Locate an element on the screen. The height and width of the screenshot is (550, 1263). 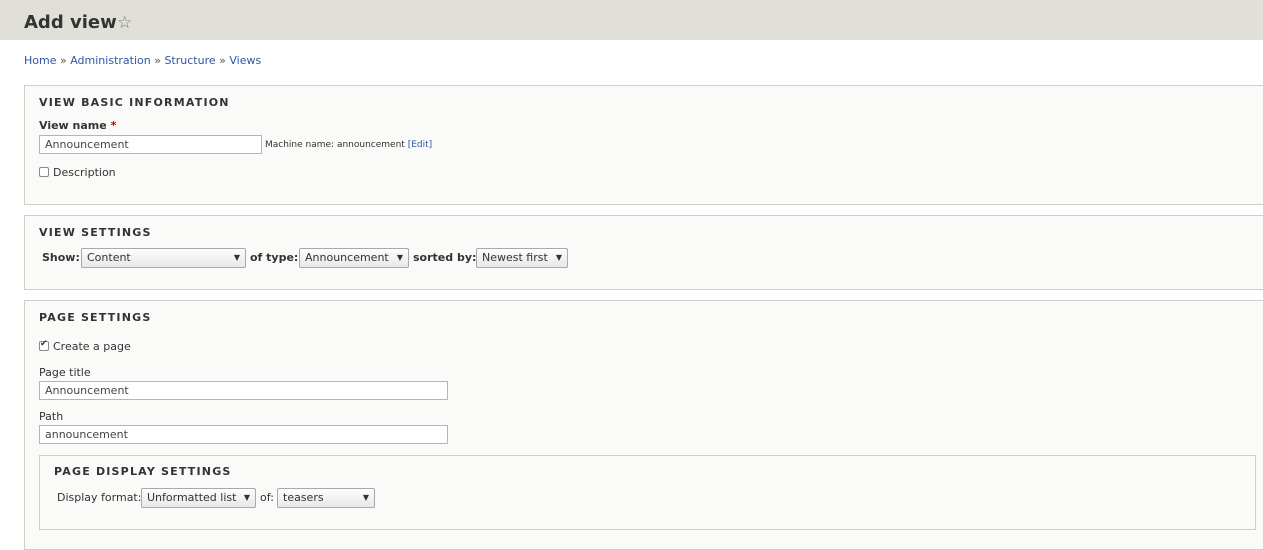
create-page-label: Create a page is located at coordinates (92, 346).